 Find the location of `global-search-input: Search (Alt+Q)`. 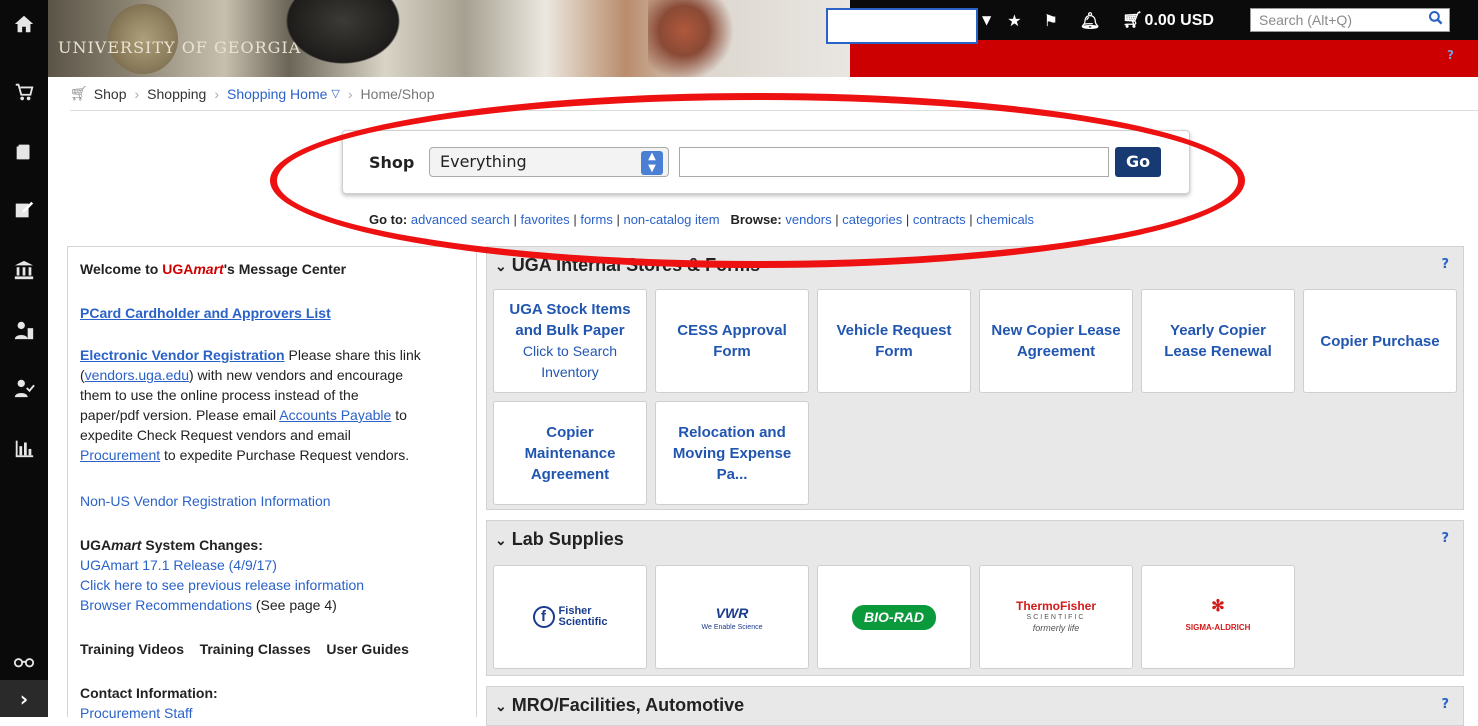

global-search-input: Search (Alt+Q) is located at coordinates (1350, 20).